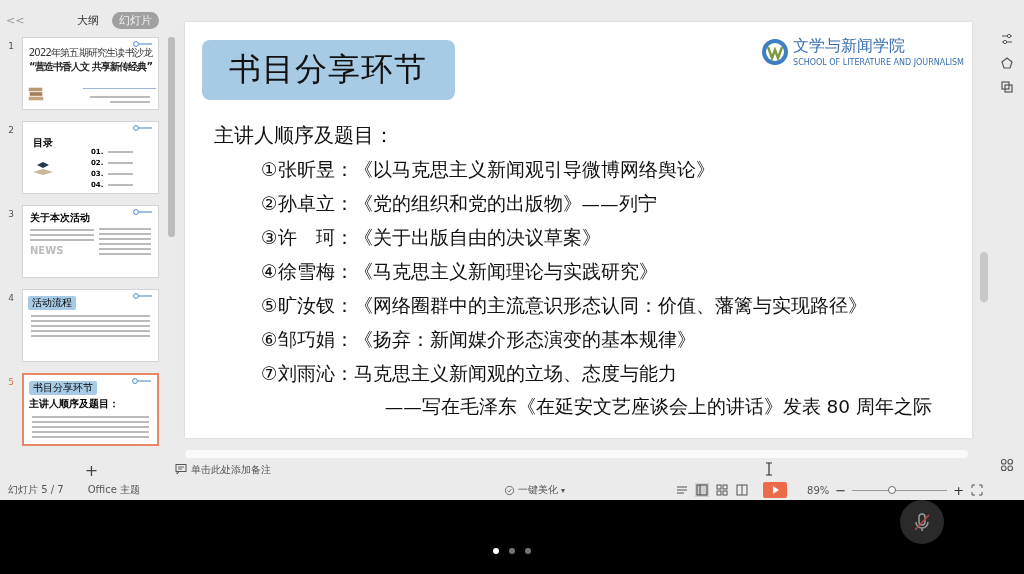 The height and width of the screenshot is (574, 1024). I want to click on copy-icon, so click(1007, 87).